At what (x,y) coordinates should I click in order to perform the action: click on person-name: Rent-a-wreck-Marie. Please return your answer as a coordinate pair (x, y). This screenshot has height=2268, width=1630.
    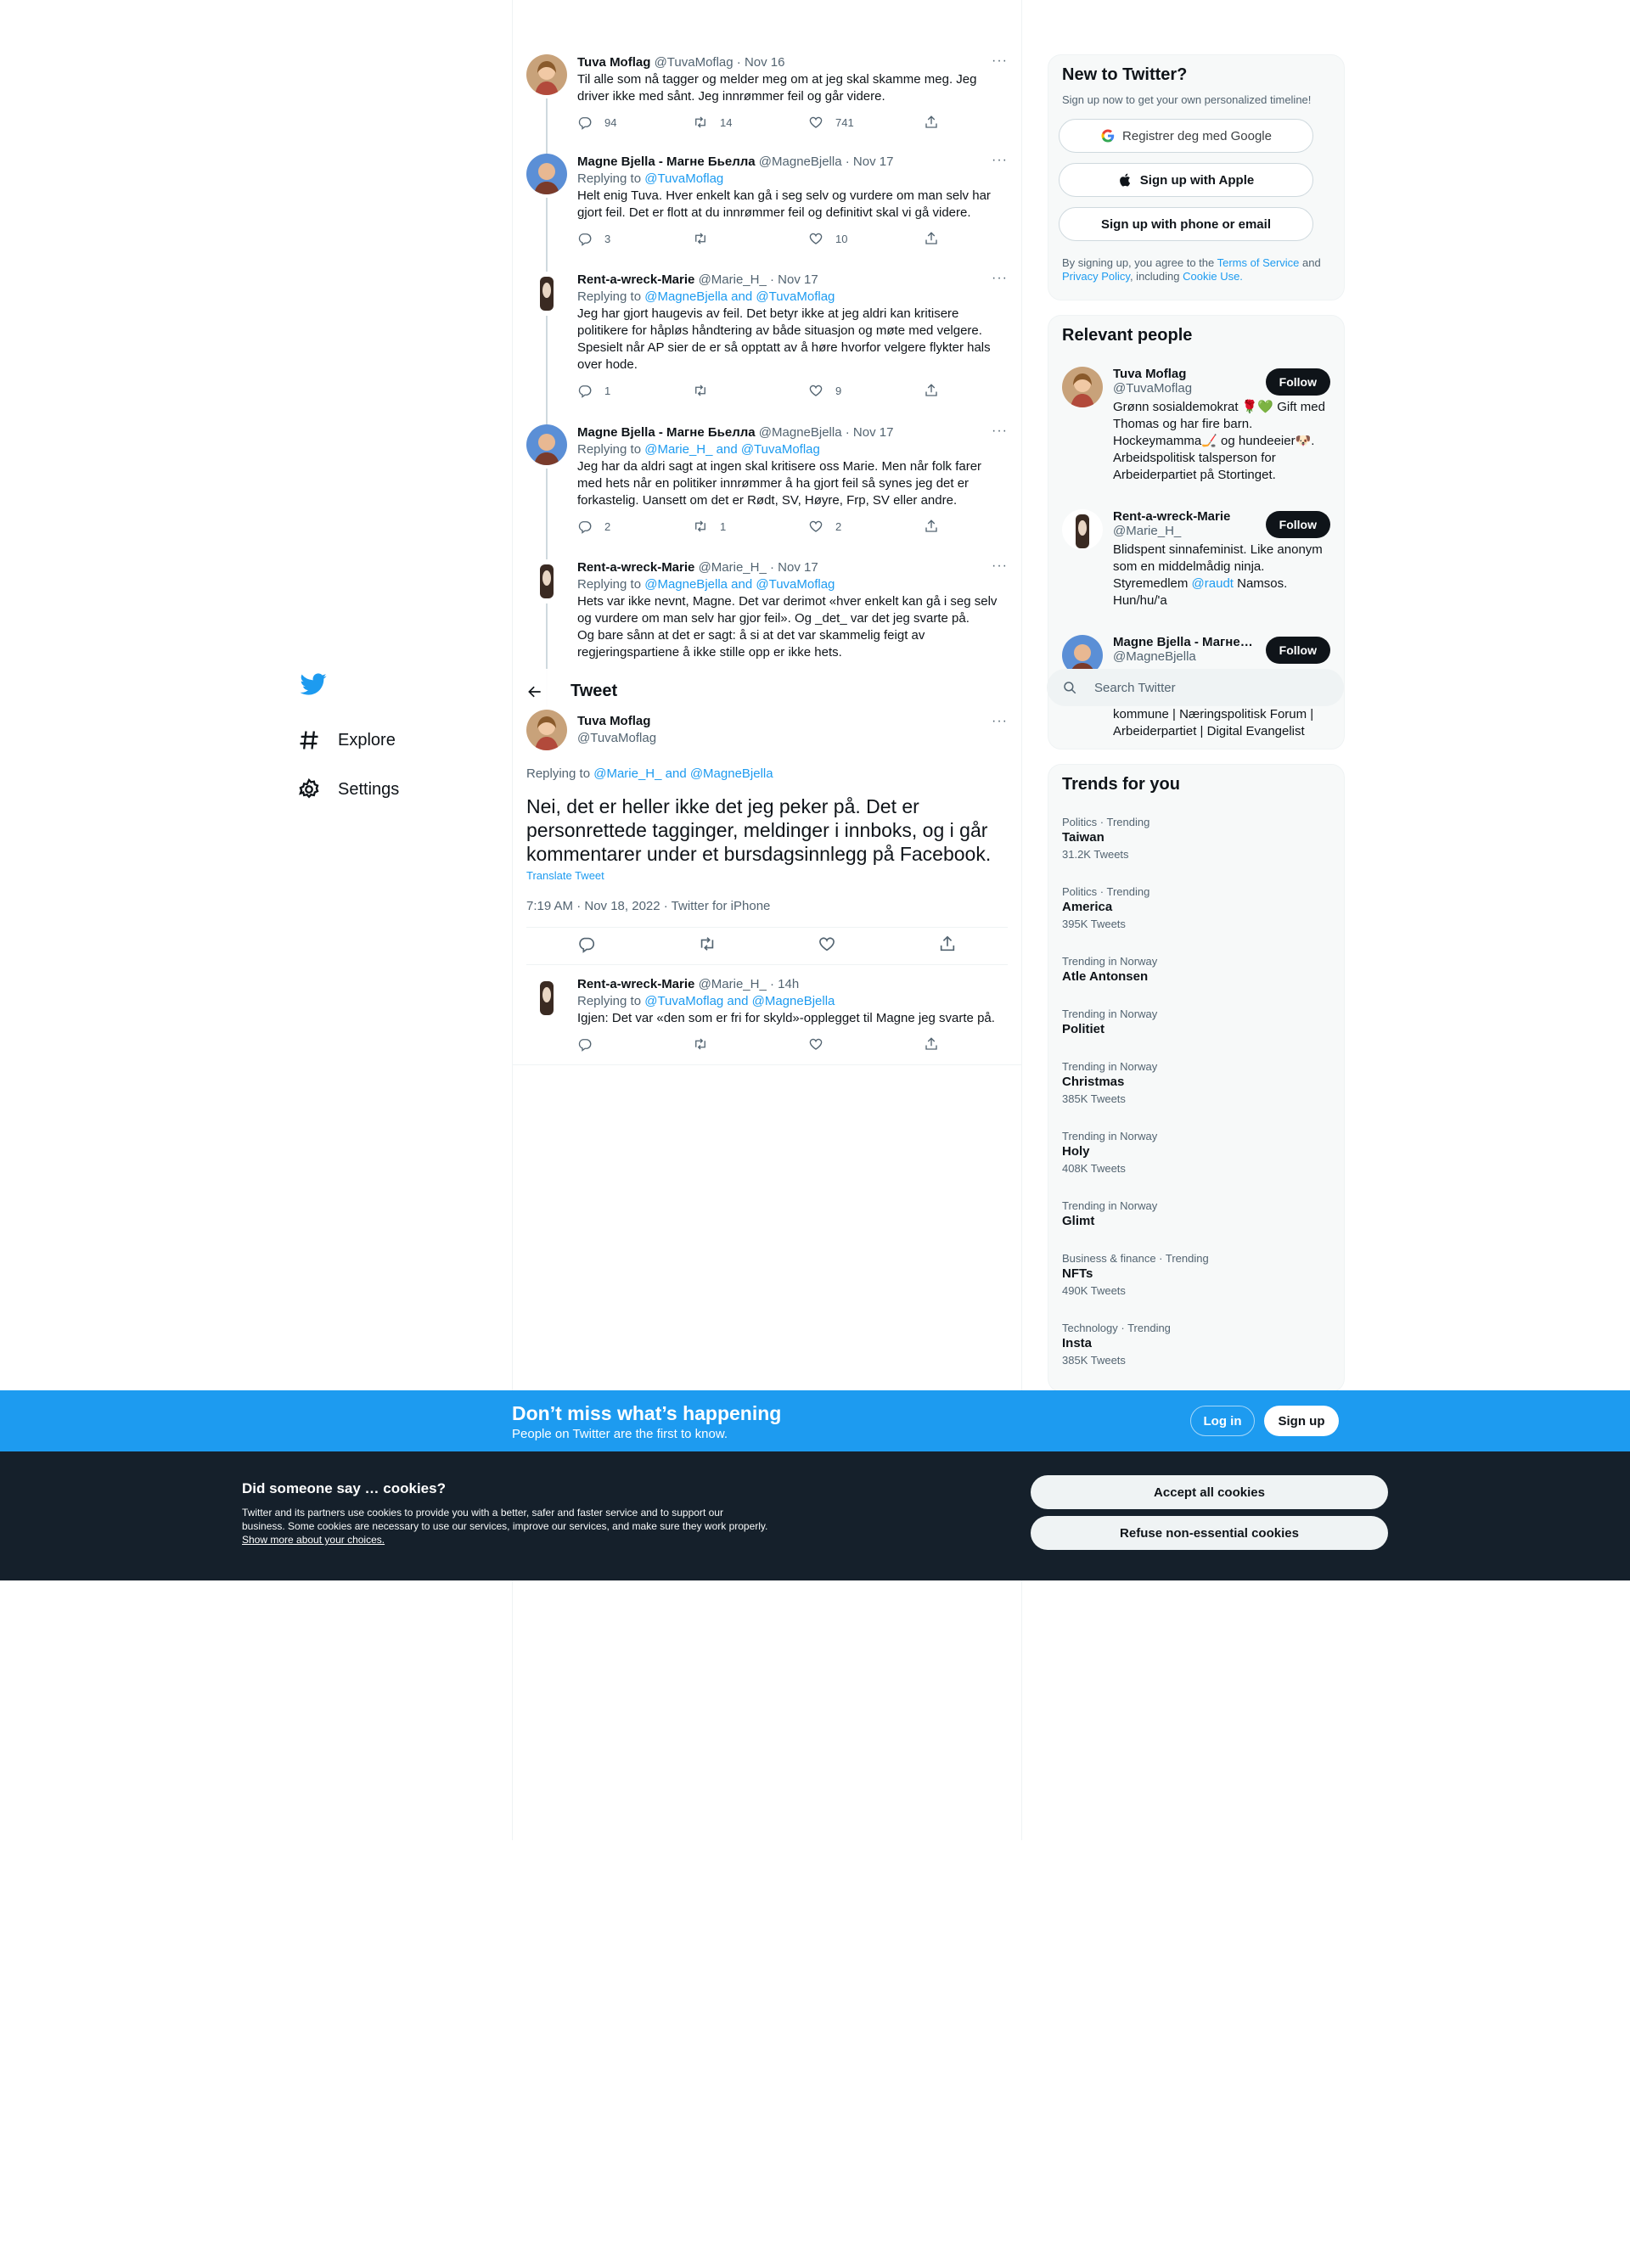
    Looking at the image, I should click on (1184, 516).